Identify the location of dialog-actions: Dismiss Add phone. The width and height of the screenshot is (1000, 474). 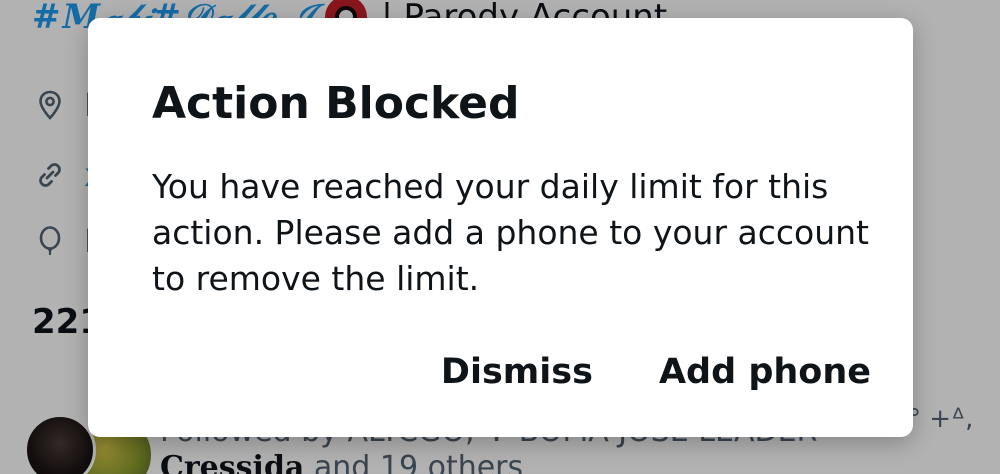
(656, 372).